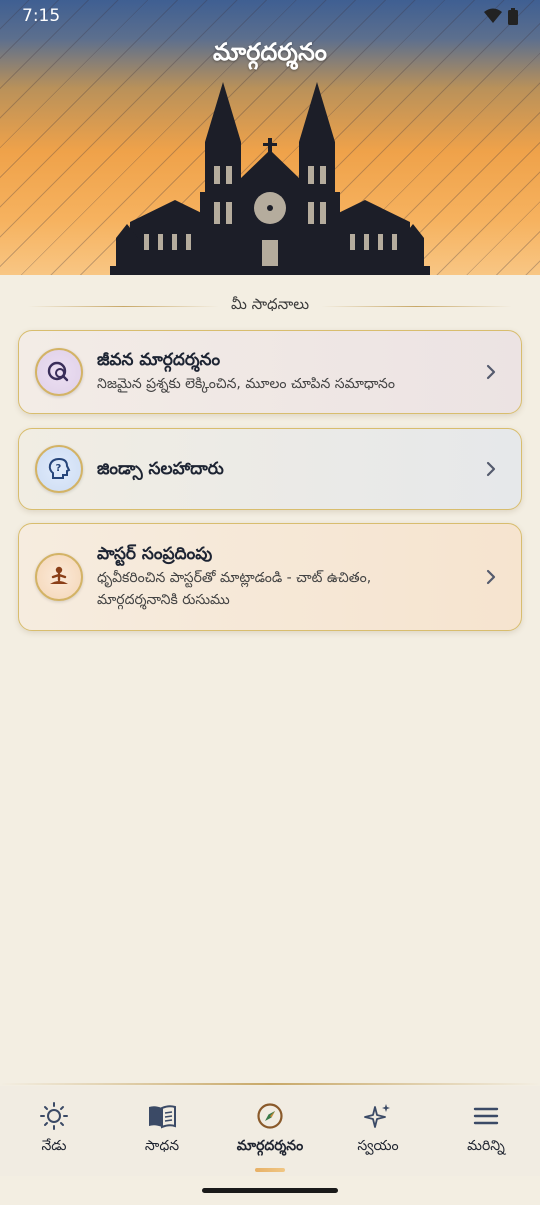 Image resolution: width=540 pixels, height=1205 pixels. What do you see at coordinates (377, 1116) in the screenshot?
I see `sparkles-icon` at bounding box center [377, 1116].